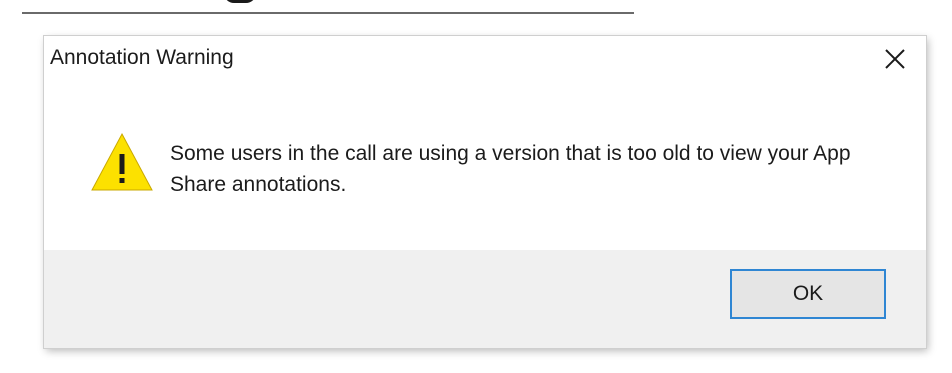 The height and width of the screenshot is (373, 952). I want to click on close-button, so click(895, 59).